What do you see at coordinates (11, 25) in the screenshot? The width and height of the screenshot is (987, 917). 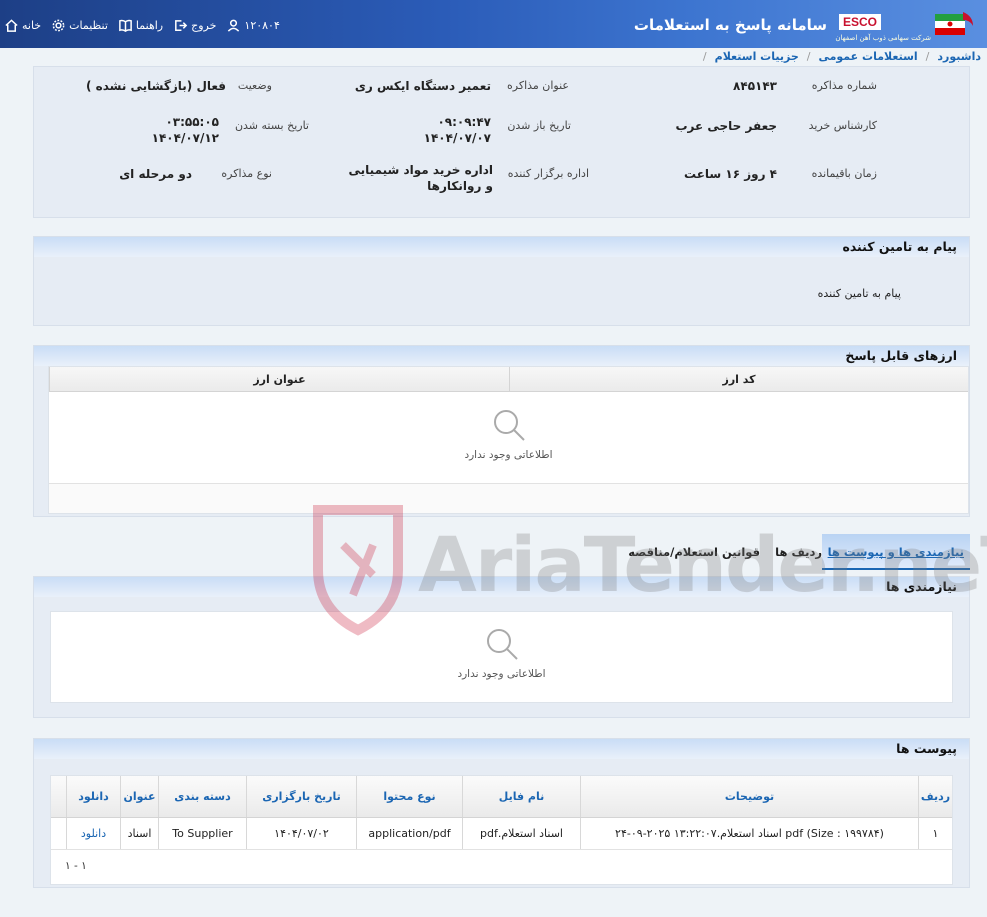 I see `home-icon` at bounding box center [11, 25].